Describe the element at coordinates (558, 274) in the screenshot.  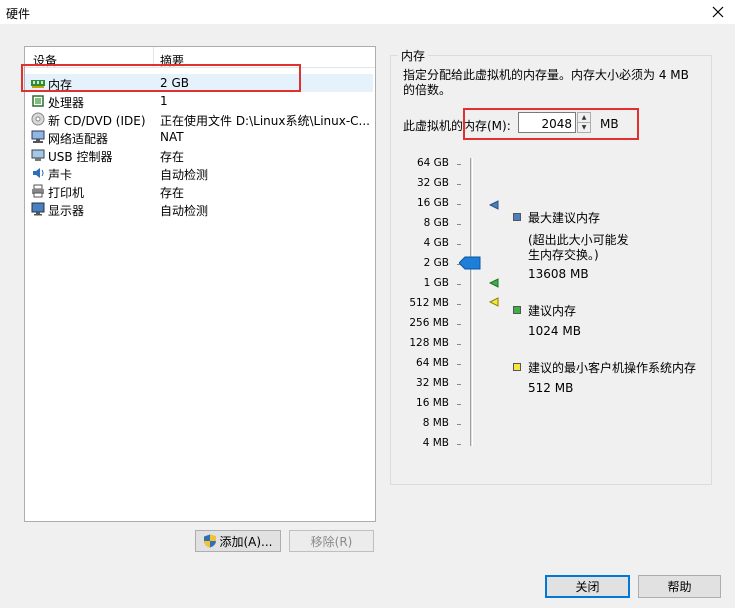
I see `legend-max-value: 13608 MB` at that location.